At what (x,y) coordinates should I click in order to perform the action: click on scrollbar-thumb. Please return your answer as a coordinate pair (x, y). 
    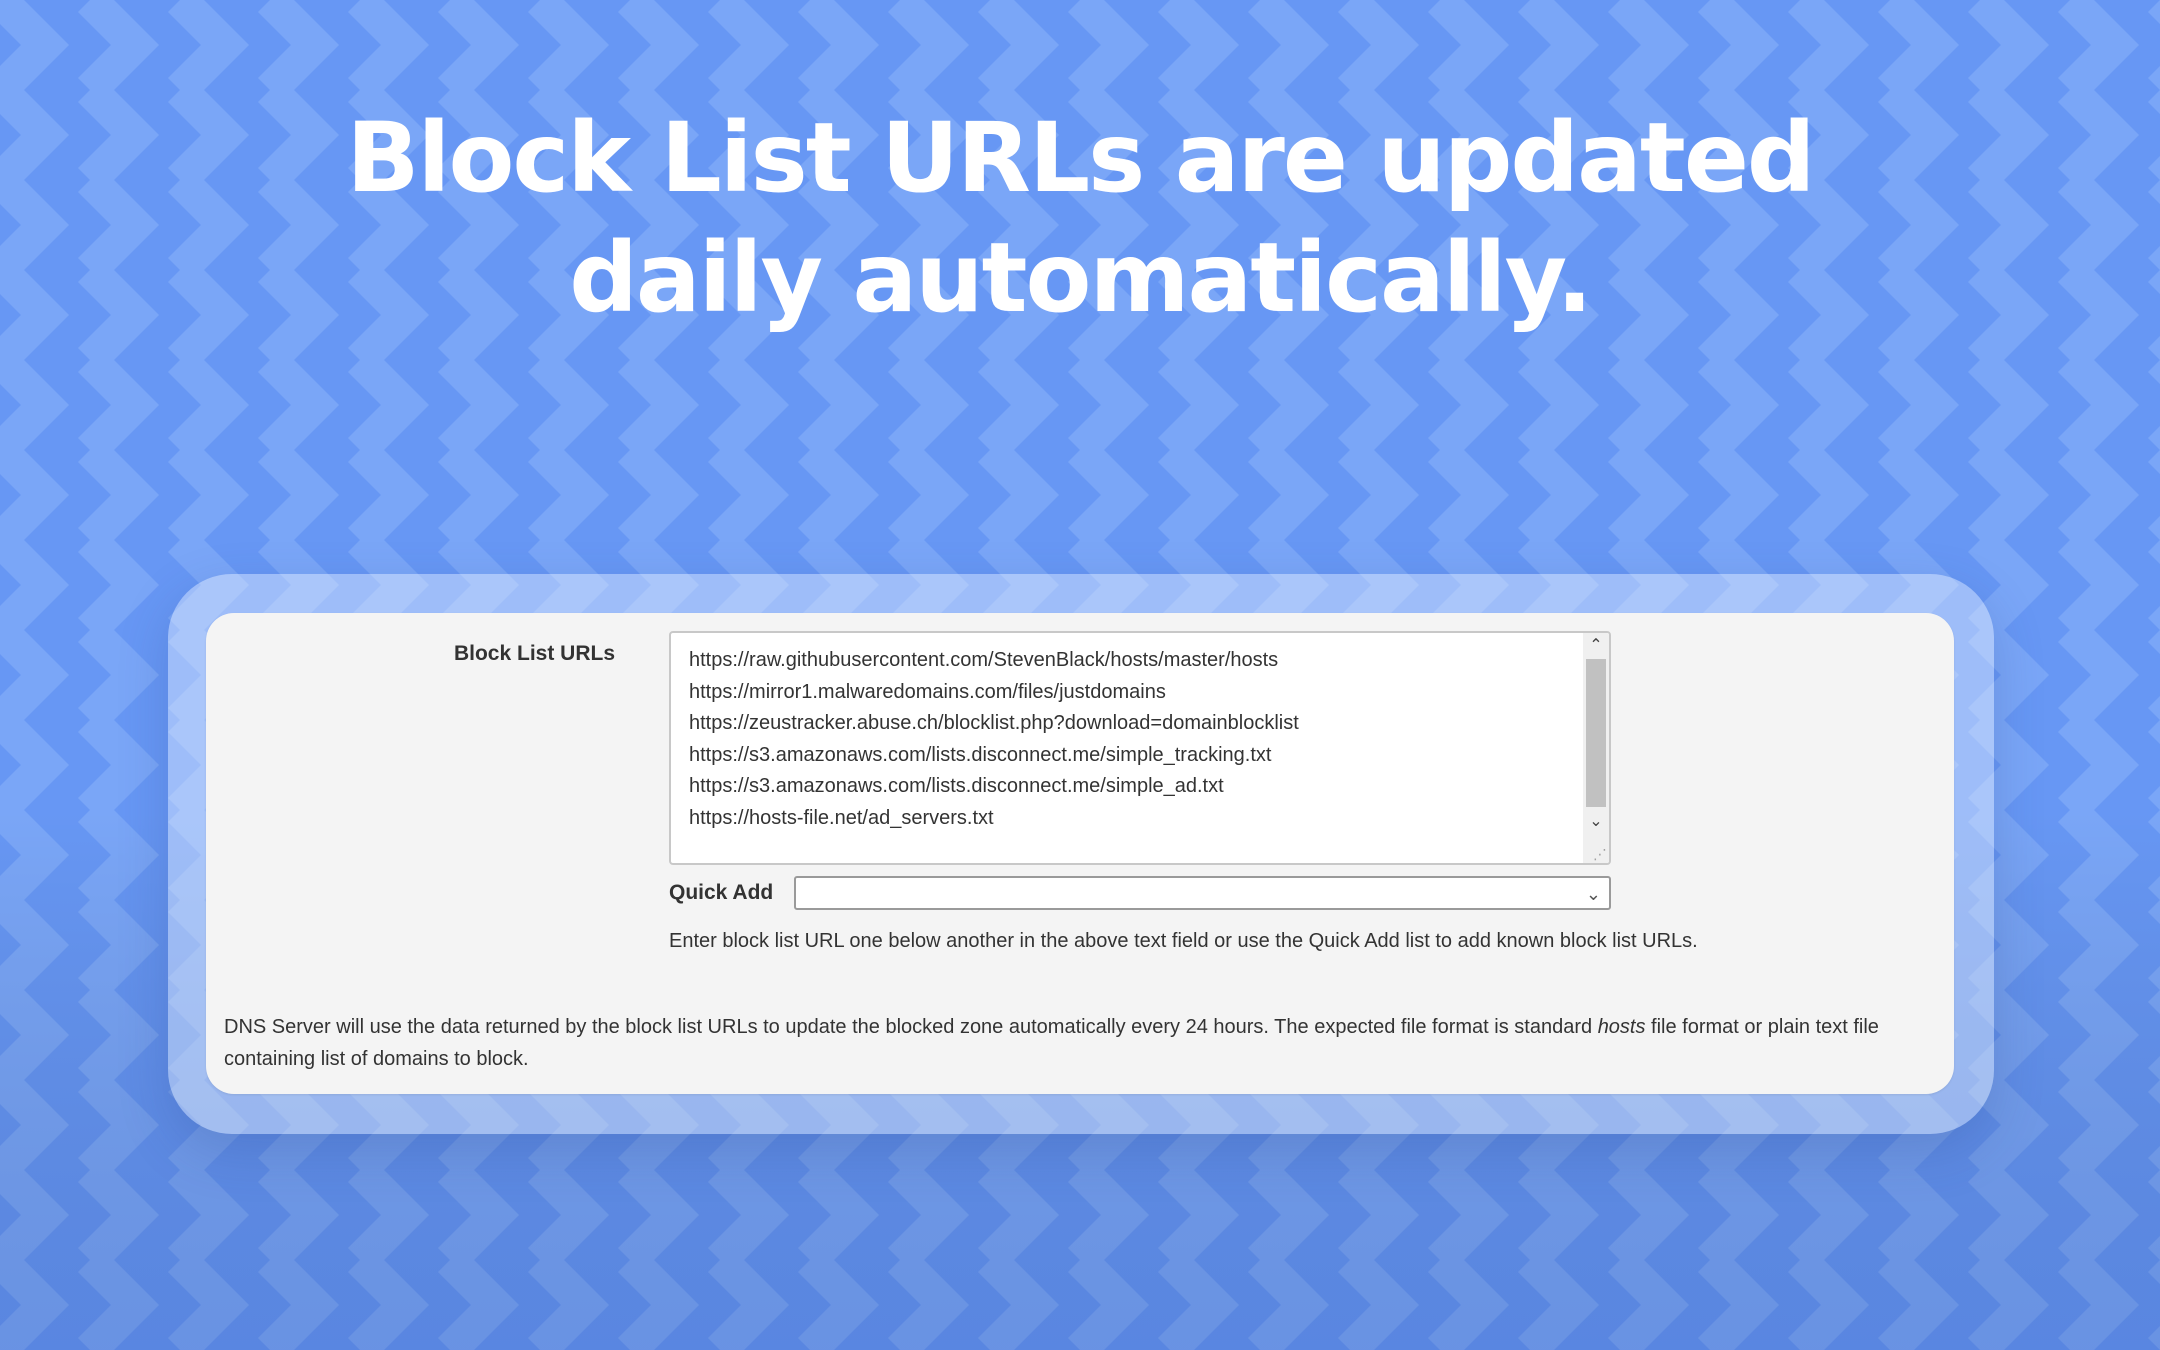
    Looking at the image, I should click on (1596, 733).